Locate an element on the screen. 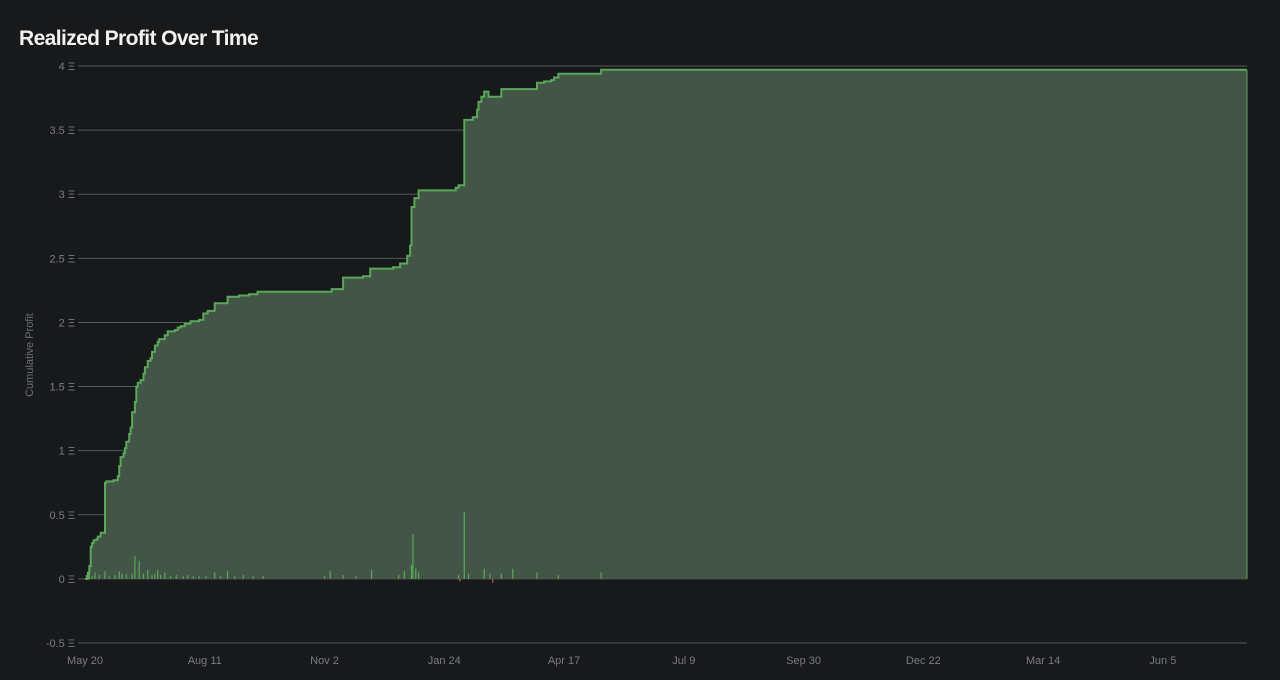 This screenshot has width=1280, height=680. y-tick-label: 3.5 Ξ is located at coordinates (63, 131).